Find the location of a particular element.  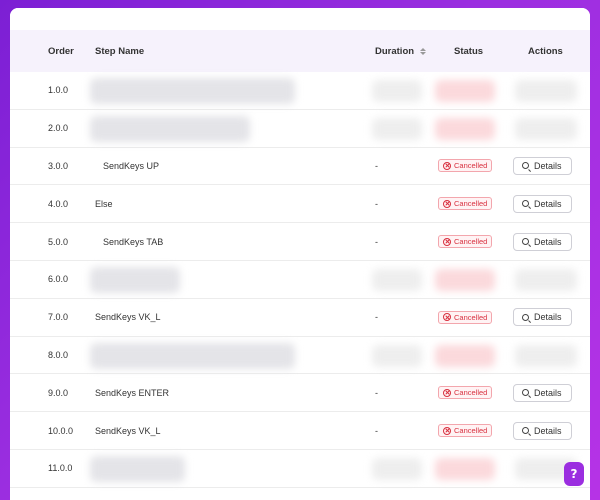

panel-top is located at coordinates (300, 19).